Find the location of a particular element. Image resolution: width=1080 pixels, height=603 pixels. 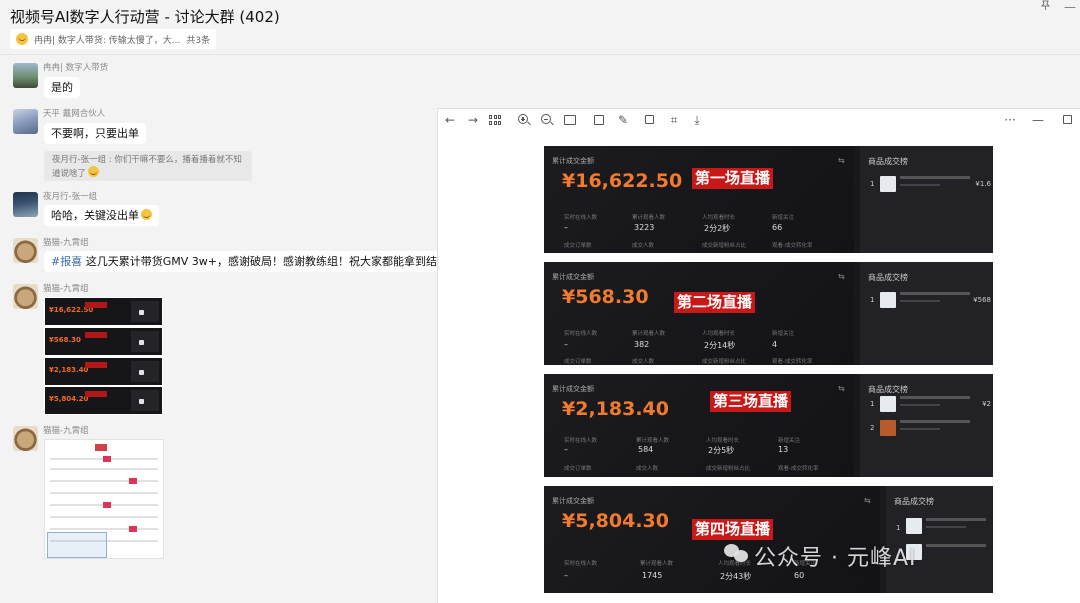

download-icon: ⤓ is located at coordinates (697, 120).